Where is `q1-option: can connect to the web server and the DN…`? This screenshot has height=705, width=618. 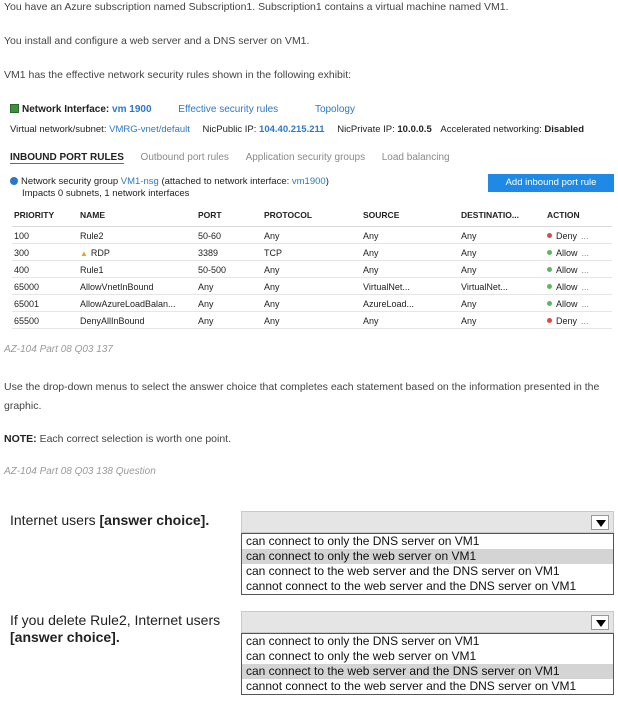 q1-option: can connect to the web server and the DN… is located at coordinates (427, 571).